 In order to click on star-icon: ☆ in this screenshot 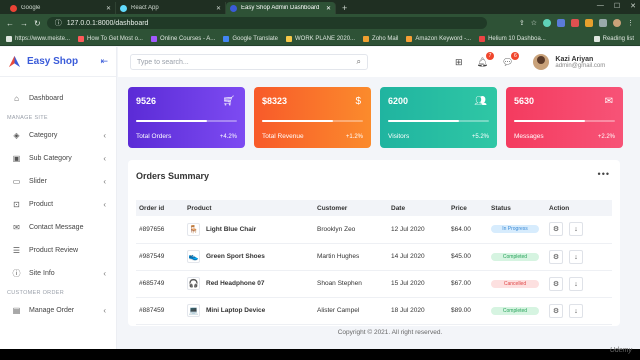, I will do `click(534, 23)`.